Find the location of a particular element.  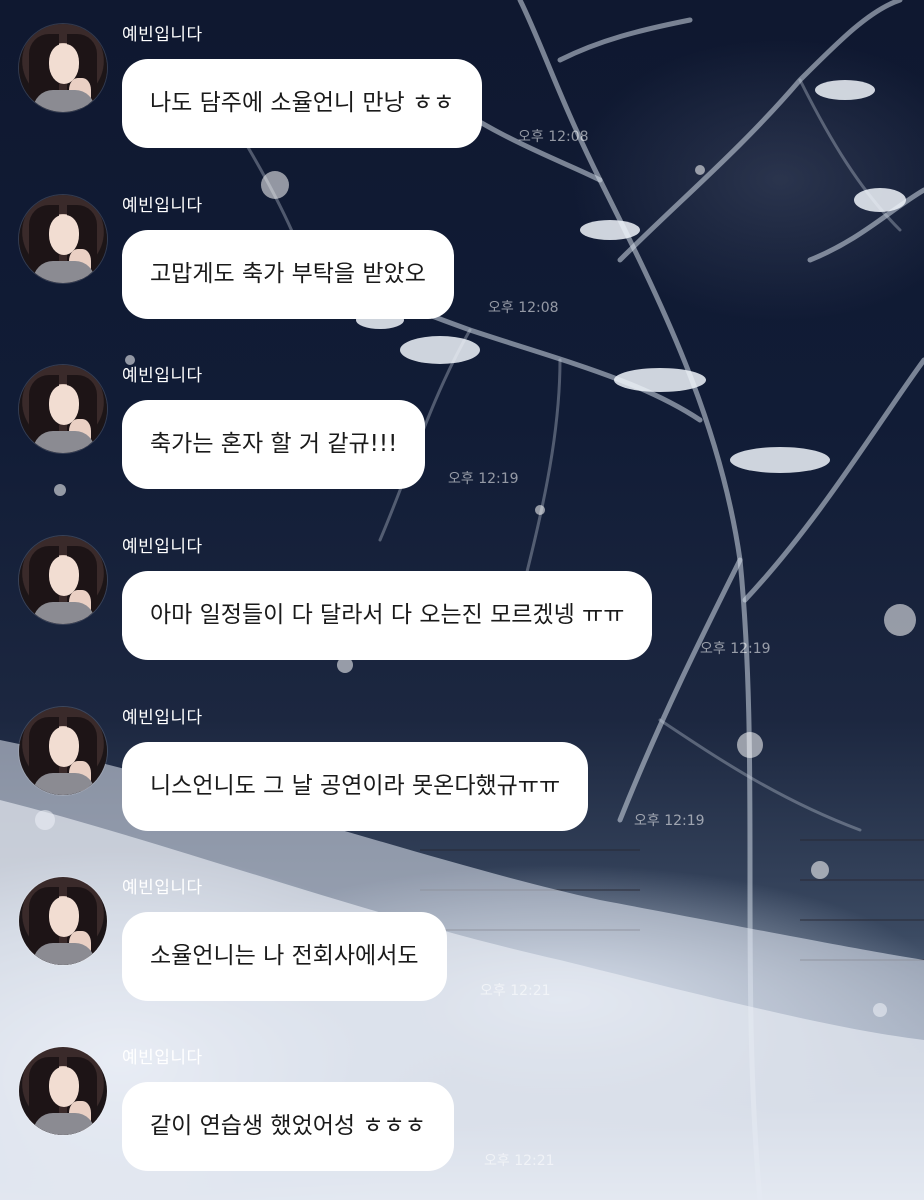

message-bubble: 나도 담주에 소율언니 만낭 ㅎㅎ is located at coordinates (302, 103).